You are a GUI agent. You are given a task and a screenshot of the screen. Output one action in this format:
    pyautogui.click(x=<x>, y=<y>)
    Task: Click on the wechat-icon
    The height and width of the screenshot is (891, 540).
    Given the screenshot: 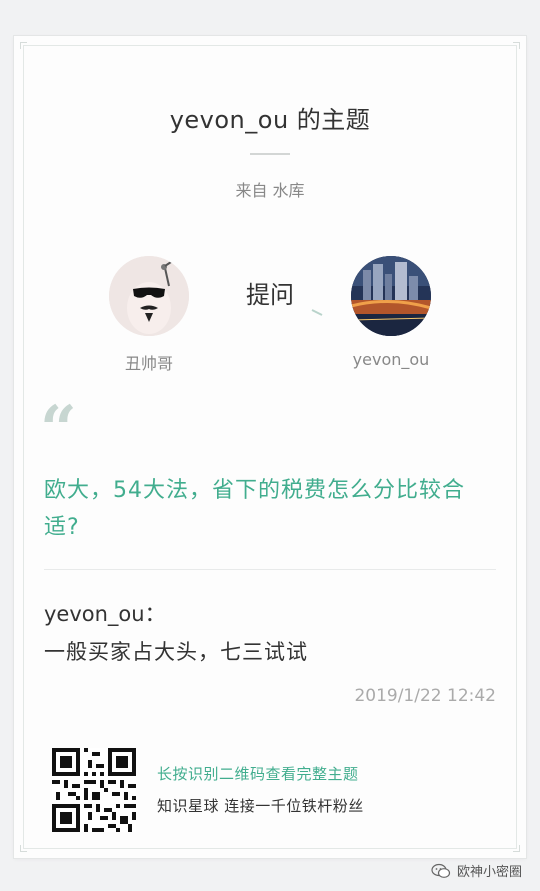 What is the action you would take?
    pyautogui.click(x=441, y=870)
    